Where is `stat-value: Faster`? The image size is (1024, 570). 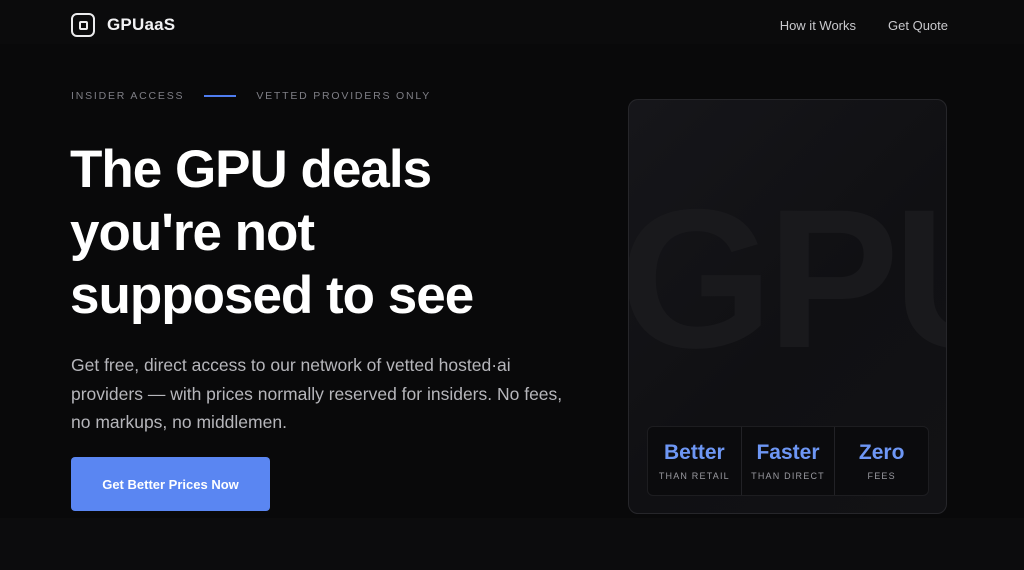 stat-value: Faster is located at coordinates (788, 452).